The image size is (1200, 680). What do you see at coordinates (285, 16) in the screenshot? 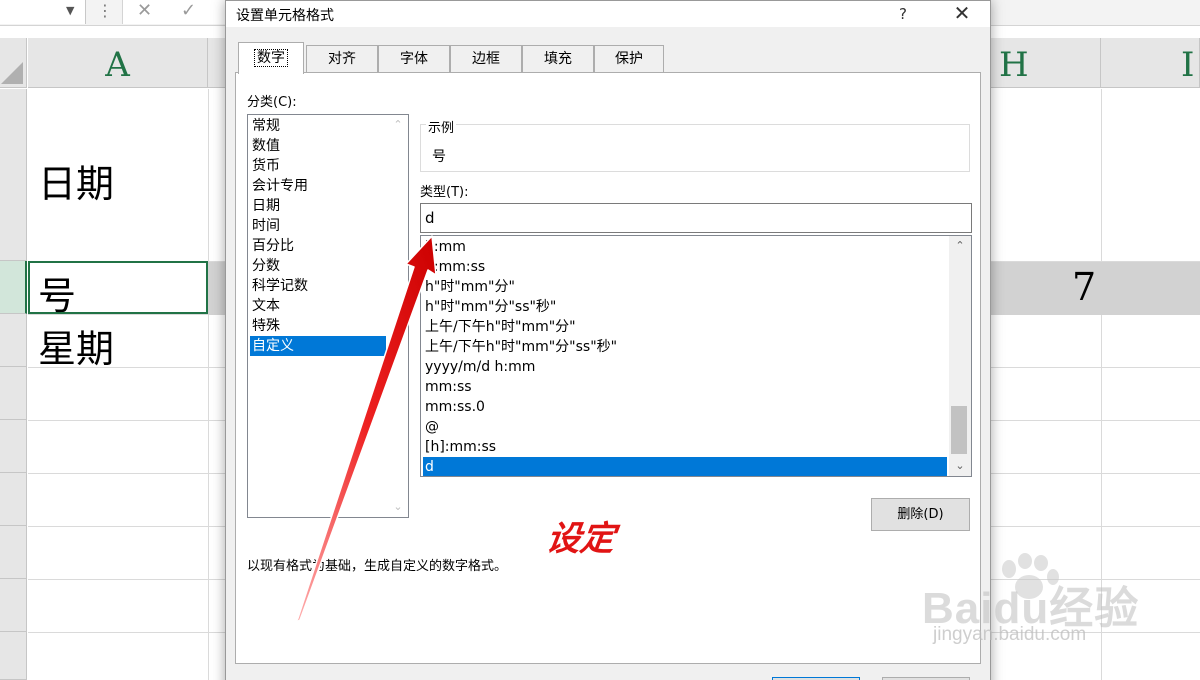
I see `dialog-title: 设置单元格格式` at bounding box center [285, 16].